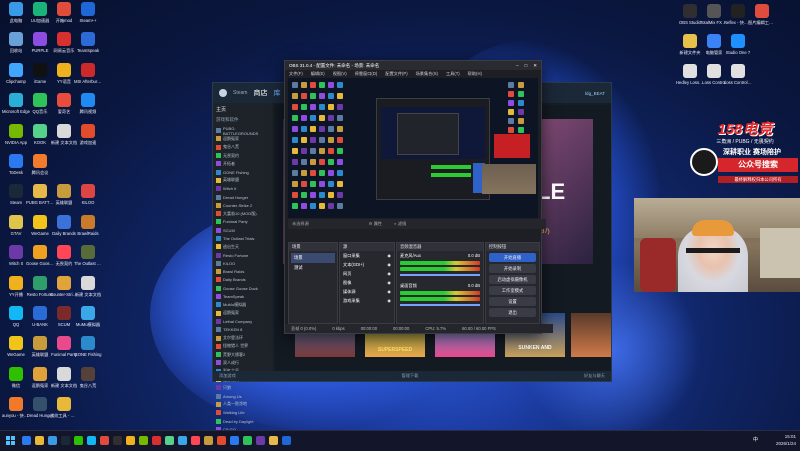  Describe the element at coordinates (227, 376) in the screenshot. I see `steam-add-game-button: 添加游戏` at that location.